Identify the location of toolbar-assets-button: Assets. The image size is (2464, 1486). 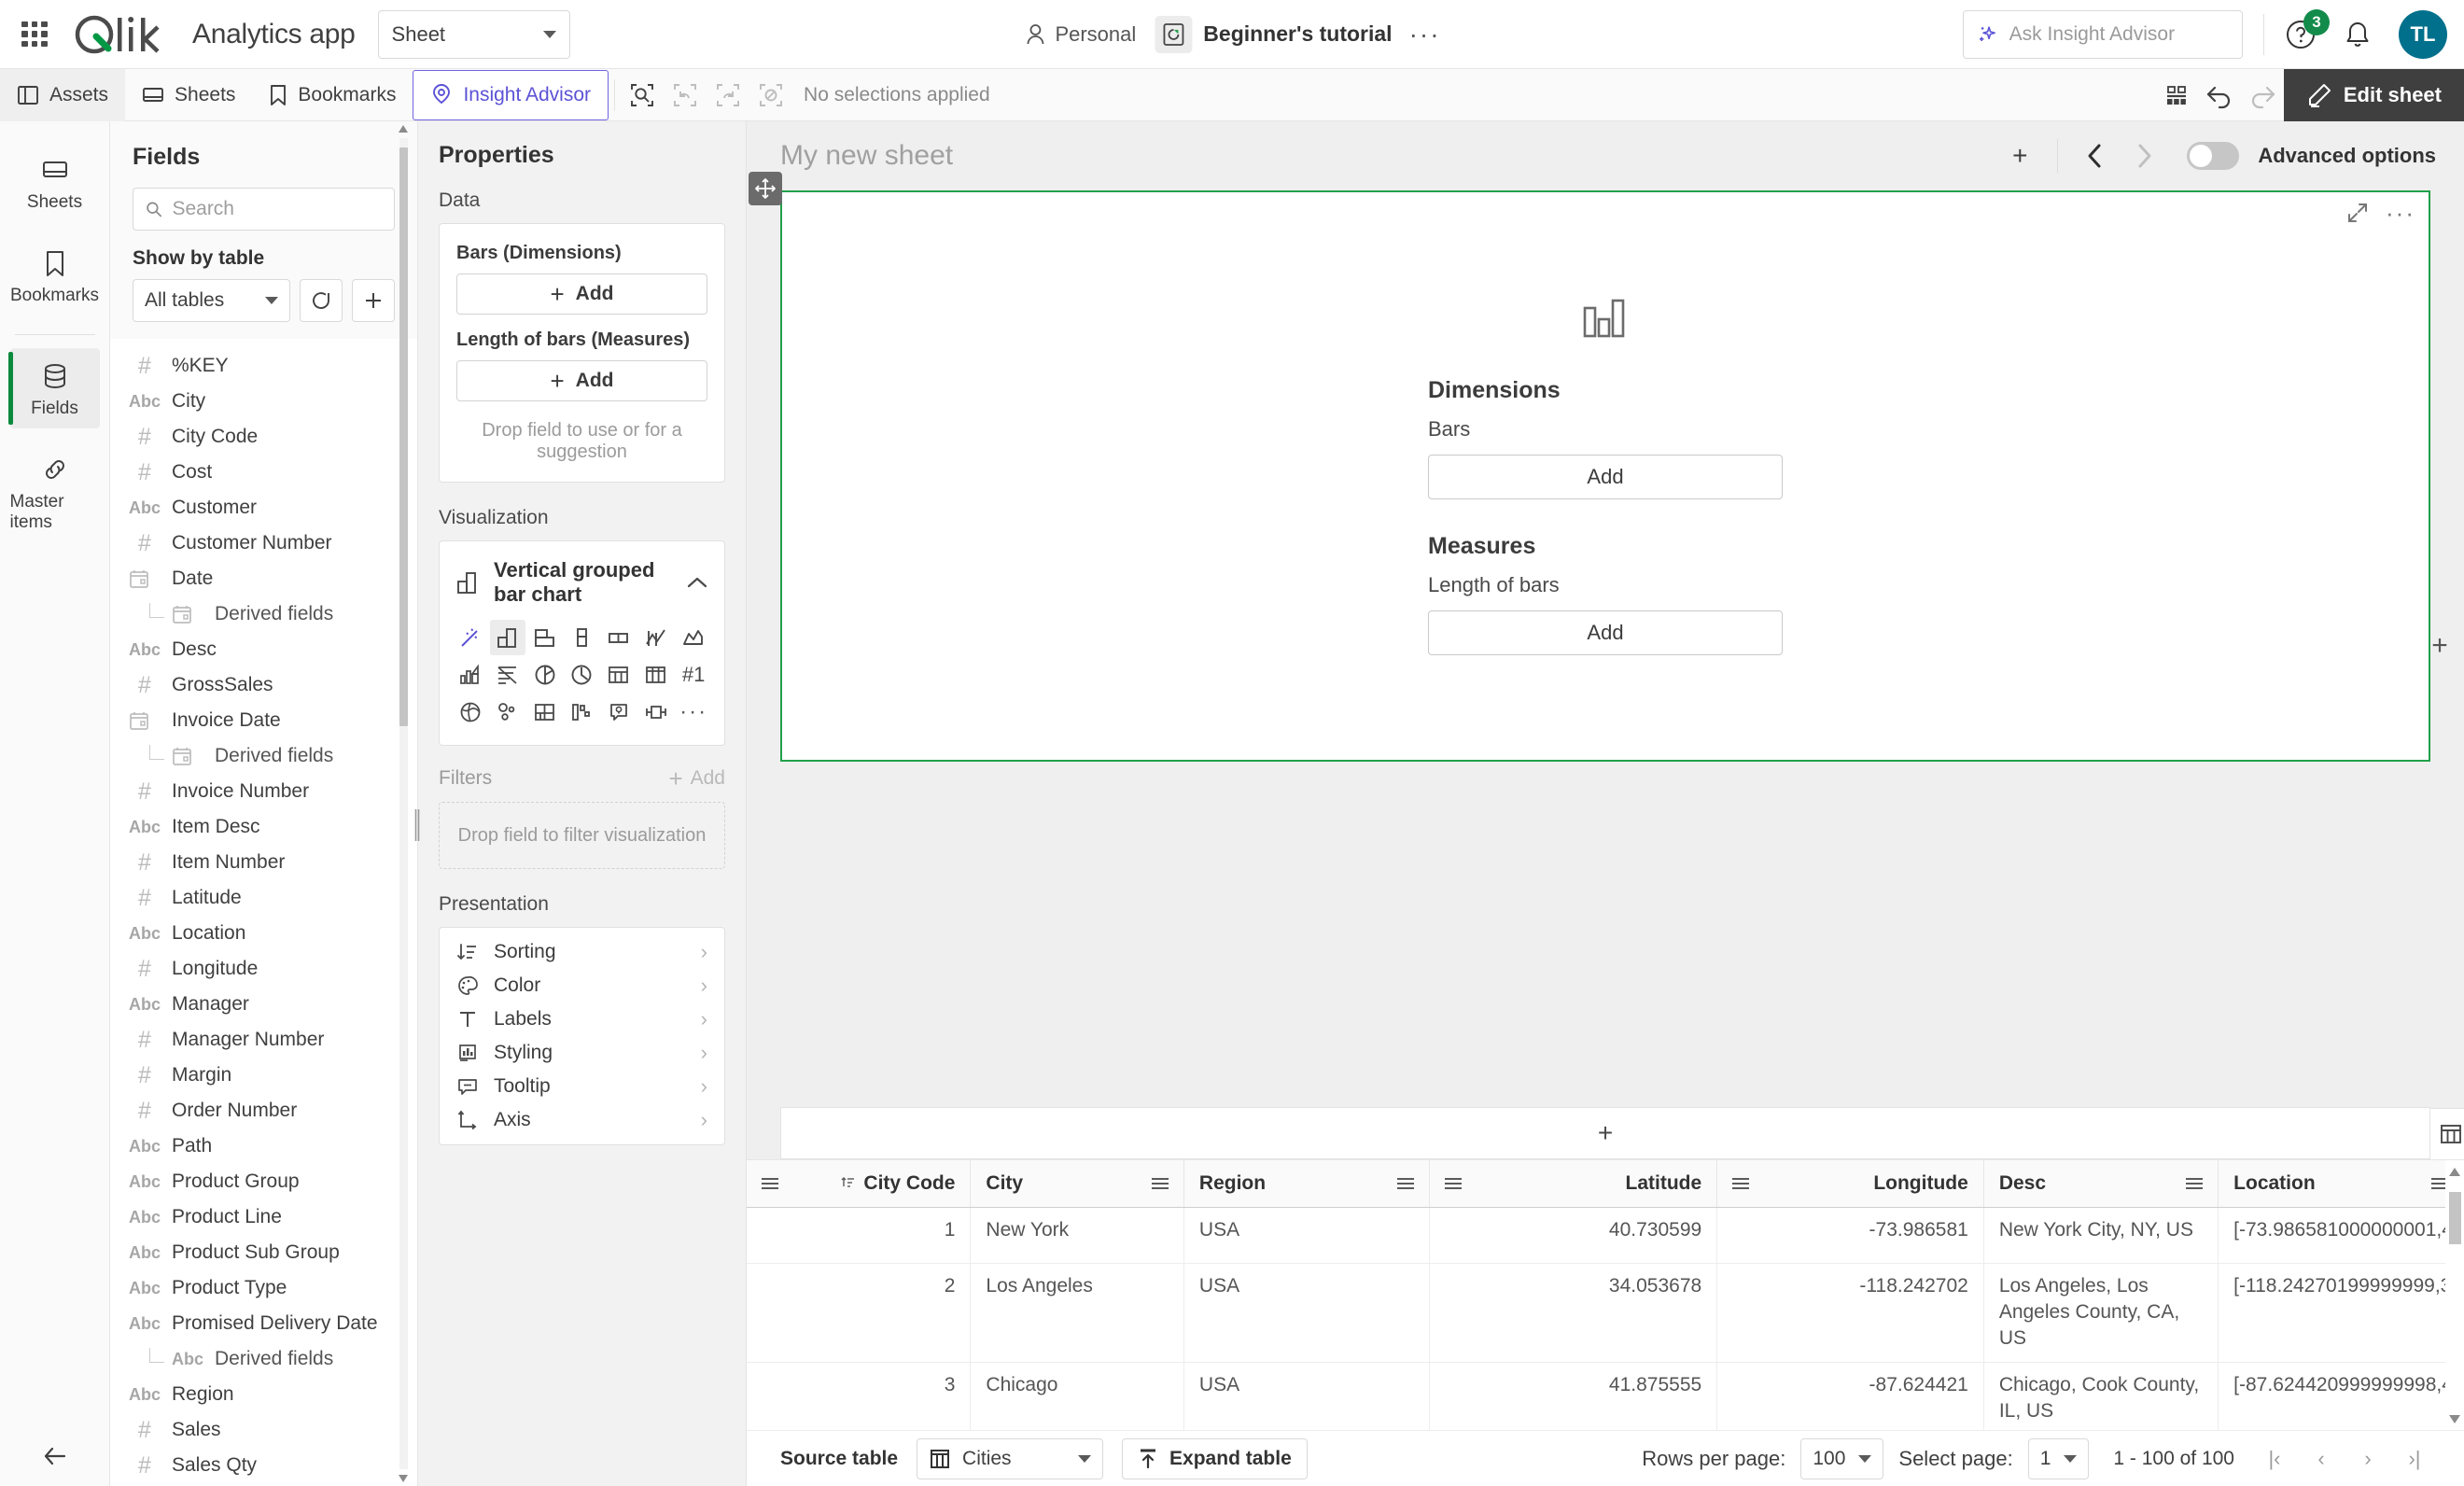
(63, 94).